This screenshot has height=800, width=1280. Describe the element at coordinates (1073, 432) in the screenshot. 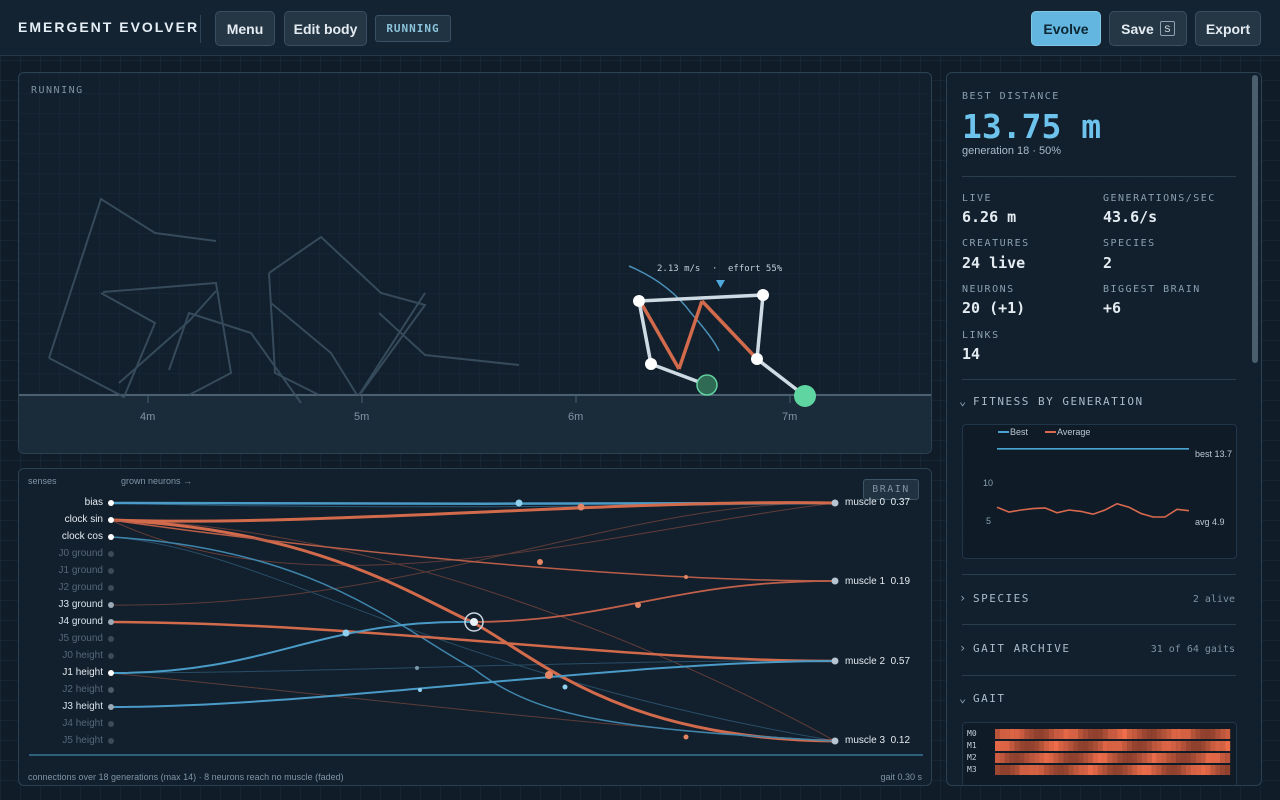

I see `legend-average: Average` at that location.